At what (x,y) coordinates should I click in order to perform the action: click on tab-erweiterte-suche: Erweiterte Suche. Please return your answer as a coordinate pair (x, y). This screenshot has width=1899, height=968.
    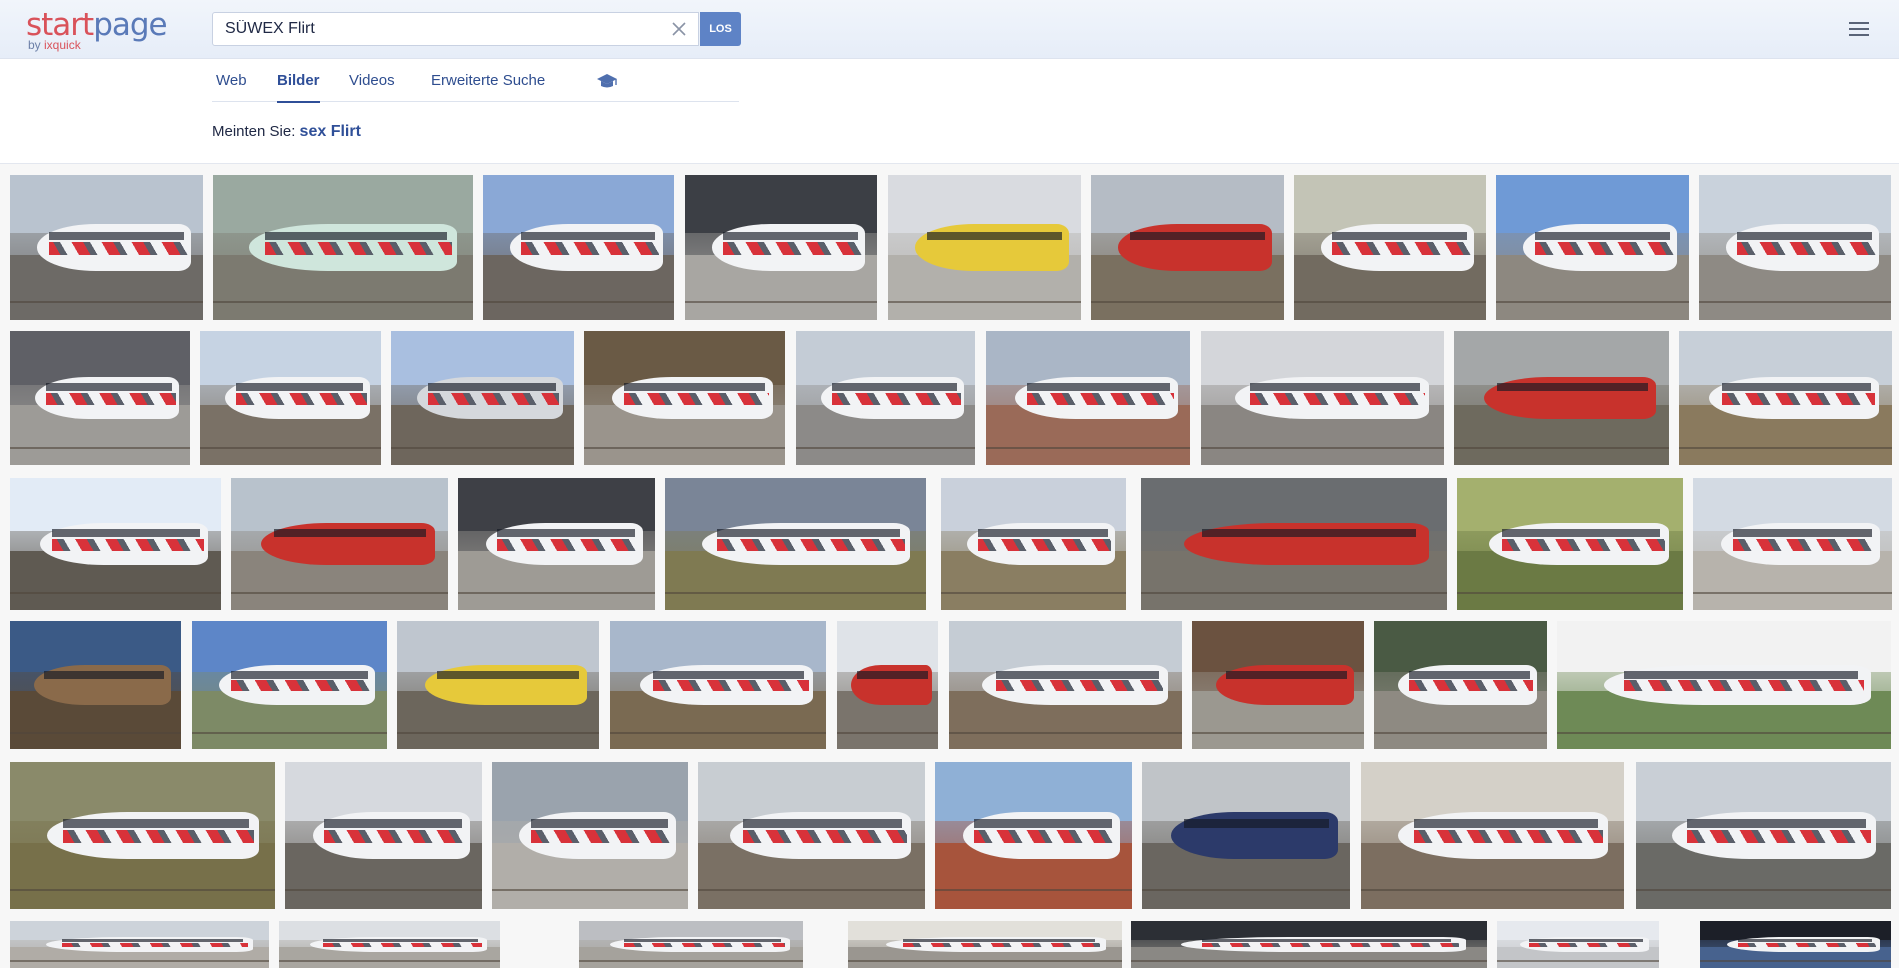
    Looking at the image, I should click on (488, 80).